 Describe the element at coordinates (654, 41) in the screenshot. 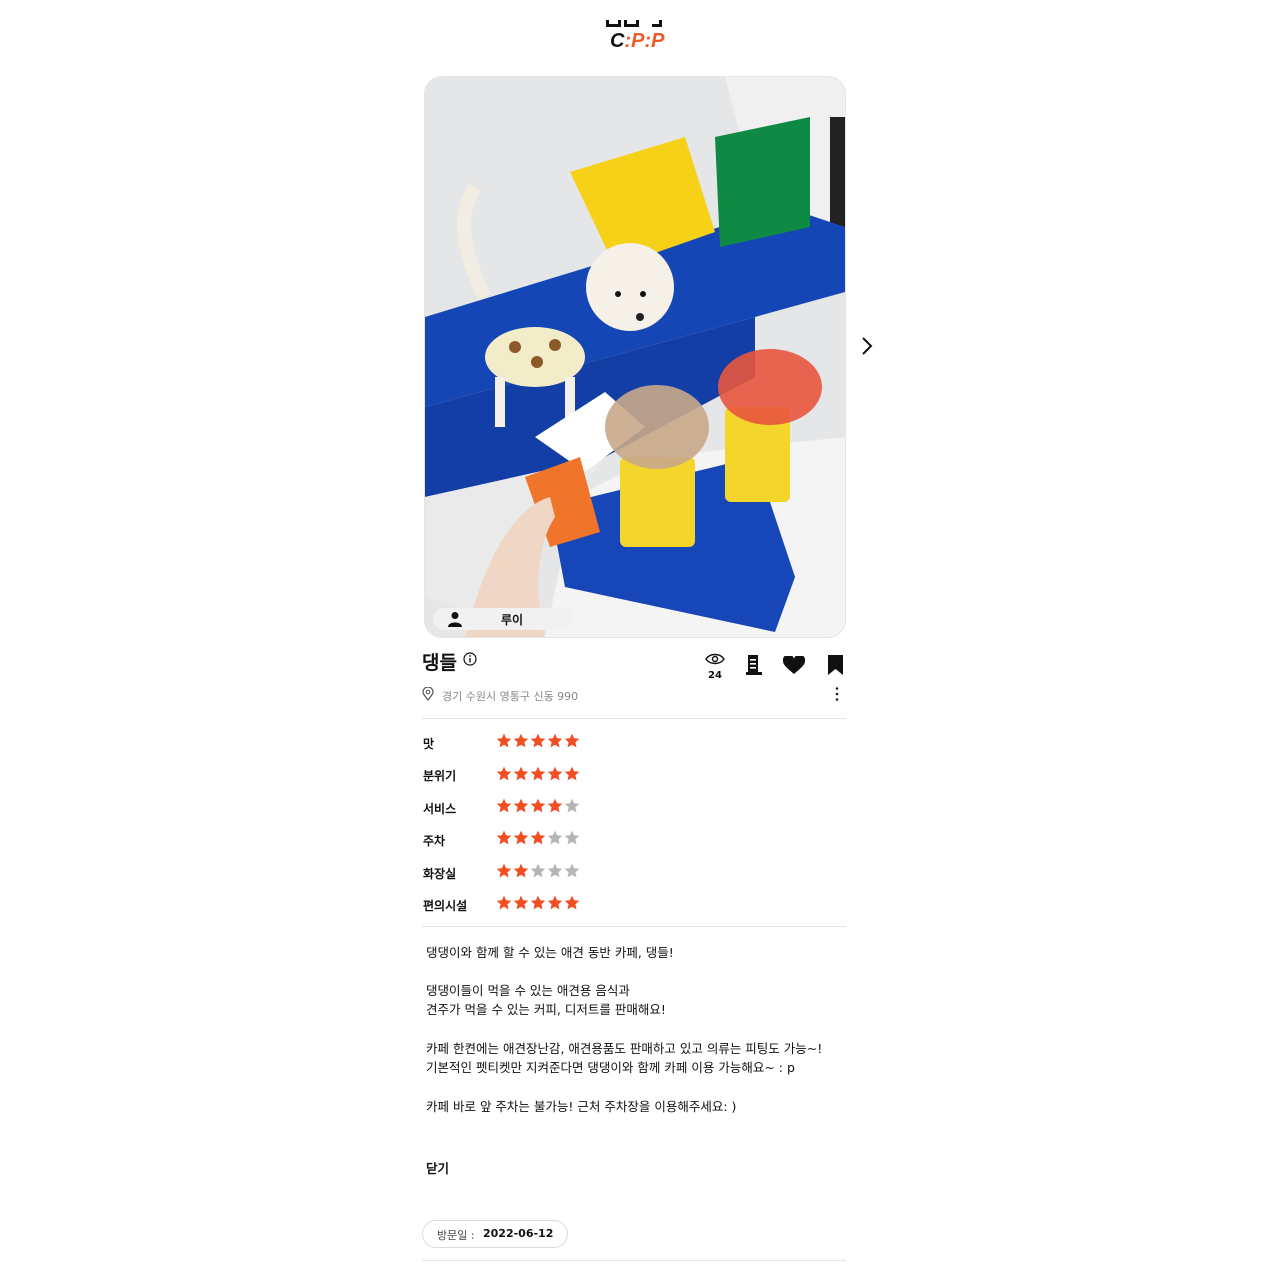

I see `logo-part-p2: :P` at that location.